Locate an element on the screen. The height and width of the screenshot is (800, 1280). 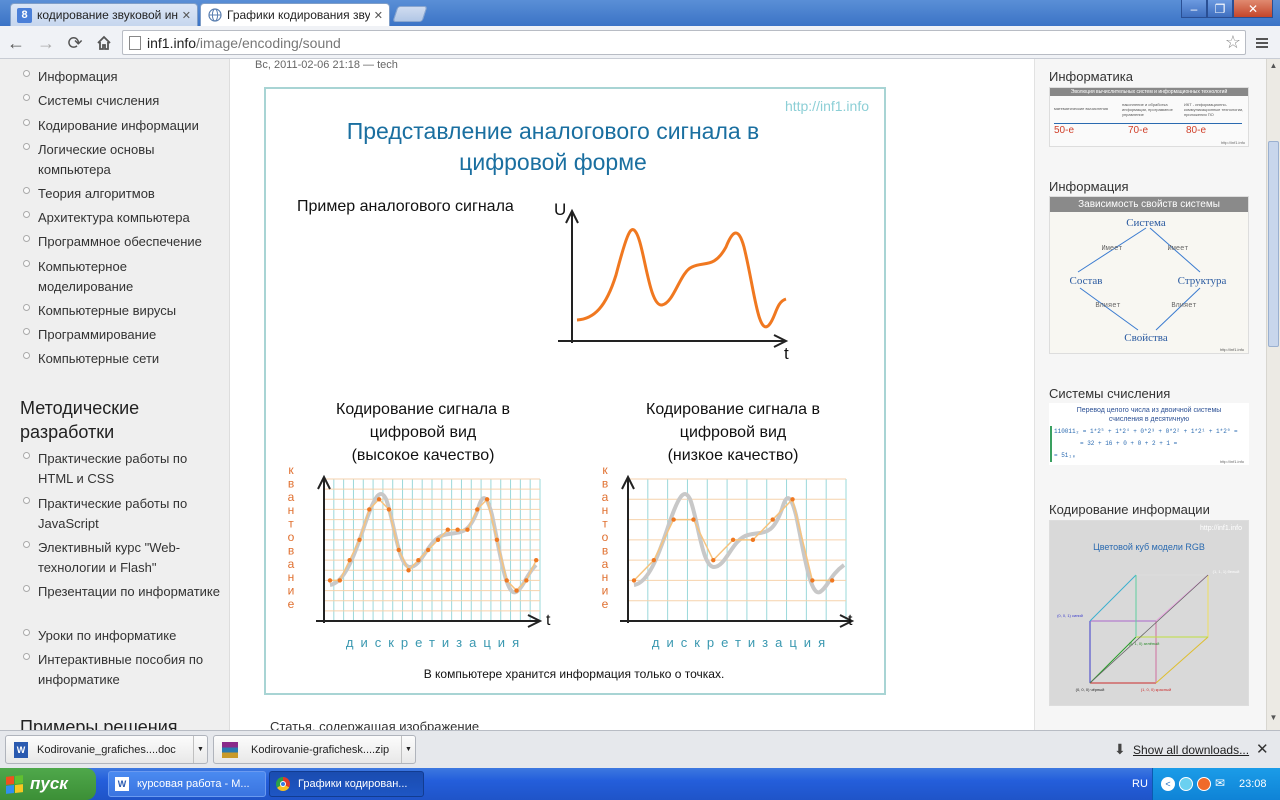
tab-label: Графики кодирования звук is located at coordinates (298, 15).